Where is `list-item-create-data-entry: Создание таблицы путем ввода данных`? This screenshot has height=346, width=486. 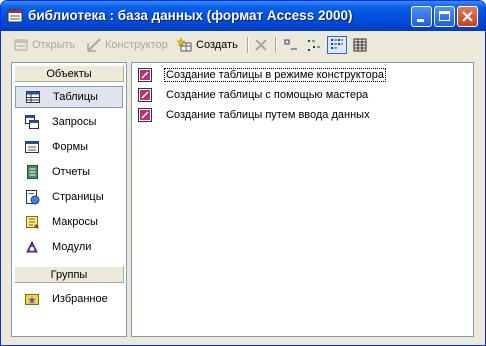 list-item-create-data-entry: Создание таблицы путем ввода данных is located at coordinates (254, 115).